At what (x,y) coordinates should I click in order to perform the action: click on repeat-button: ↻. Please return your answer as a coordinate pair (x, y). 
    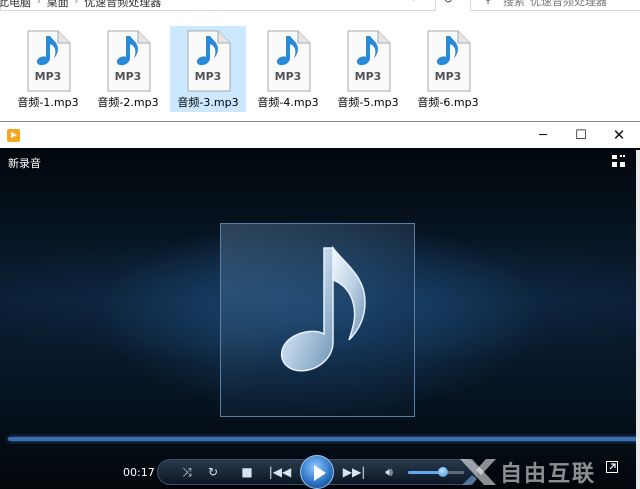
    Looking at the image, I should click on (213, 472).